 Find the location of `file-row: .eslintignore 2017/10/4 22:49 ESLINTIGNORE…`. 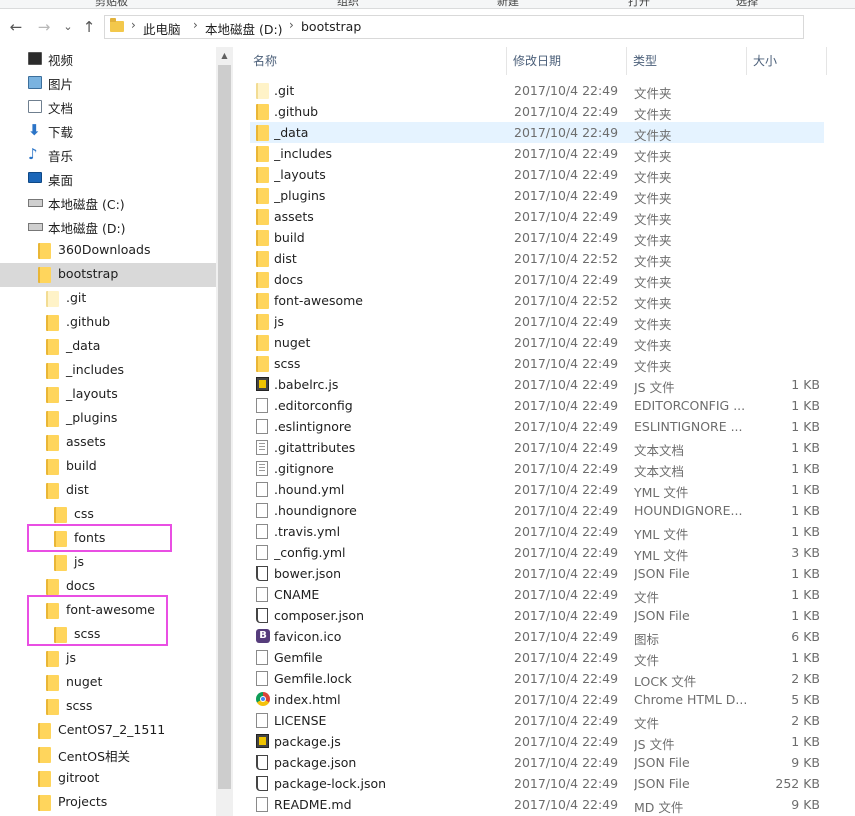

file-row: .eslintignore 2017/10/4 22:49 ESLINTIGNORE… is located at coordinates (537, 426).